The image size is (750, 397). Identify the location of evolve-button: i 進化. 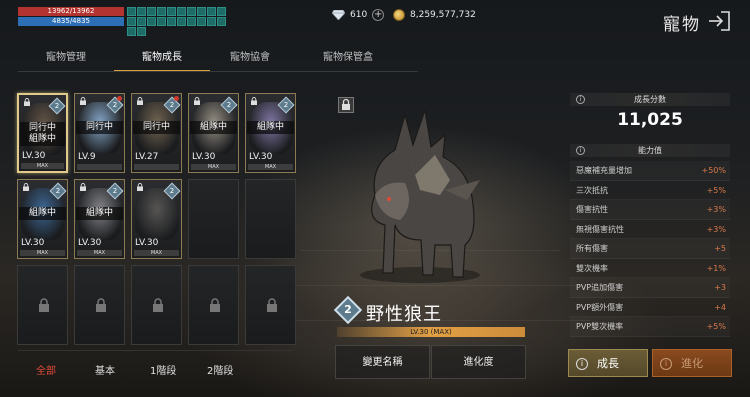
(692, 363).